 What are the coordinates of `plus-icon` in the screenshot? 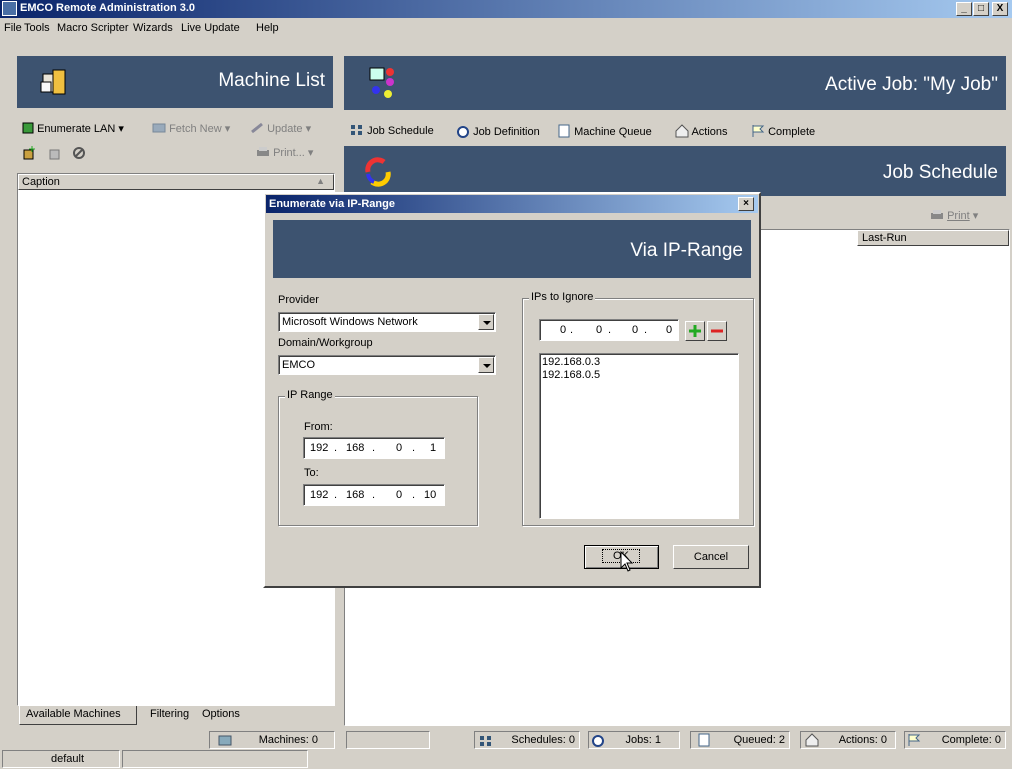 It's located at (695, 331).